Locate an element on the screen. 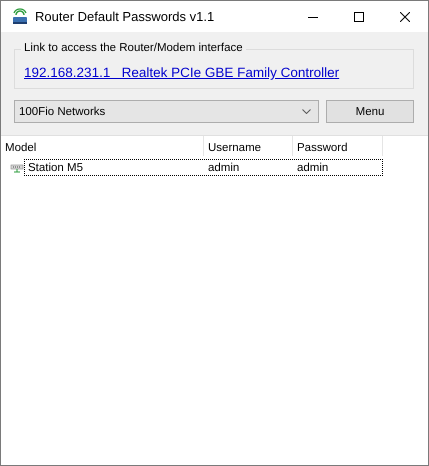  table-cell-text: Station M5 is located at coordinates (55, 168).